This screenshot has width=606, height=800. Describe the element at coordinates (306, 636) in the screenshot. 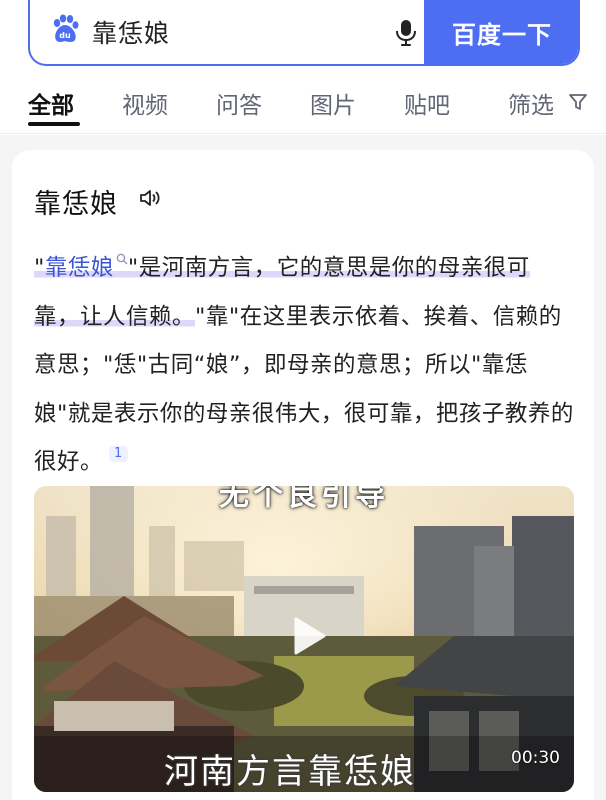

I see `play-icon` at that location.